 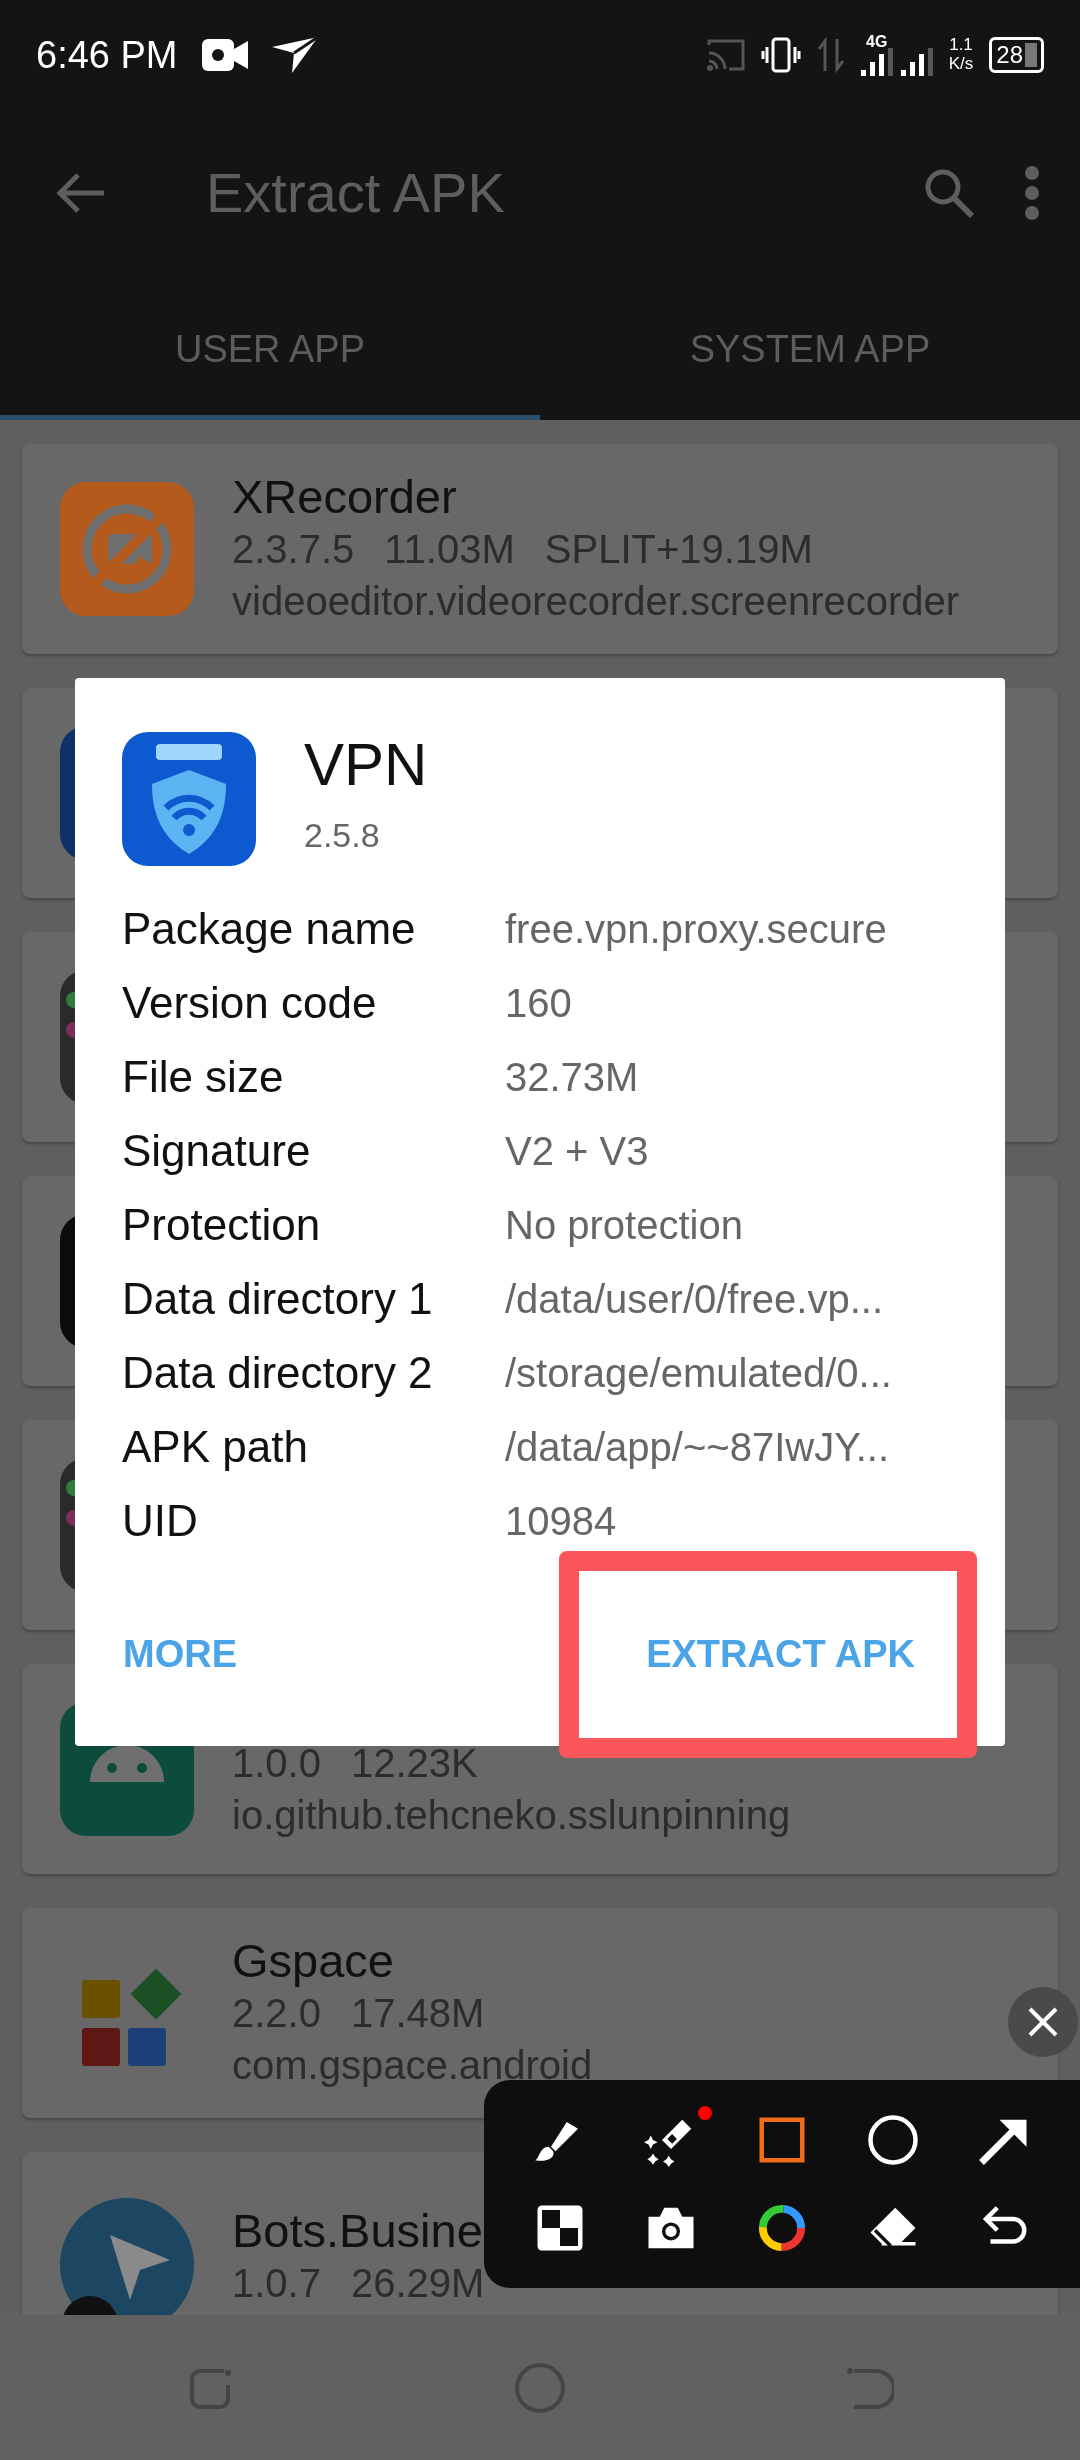 What do you see at coordinates (358, 2231) in the screenshot?
I see `app-name: Bots.Busine` at bounding box center [358, 2231].